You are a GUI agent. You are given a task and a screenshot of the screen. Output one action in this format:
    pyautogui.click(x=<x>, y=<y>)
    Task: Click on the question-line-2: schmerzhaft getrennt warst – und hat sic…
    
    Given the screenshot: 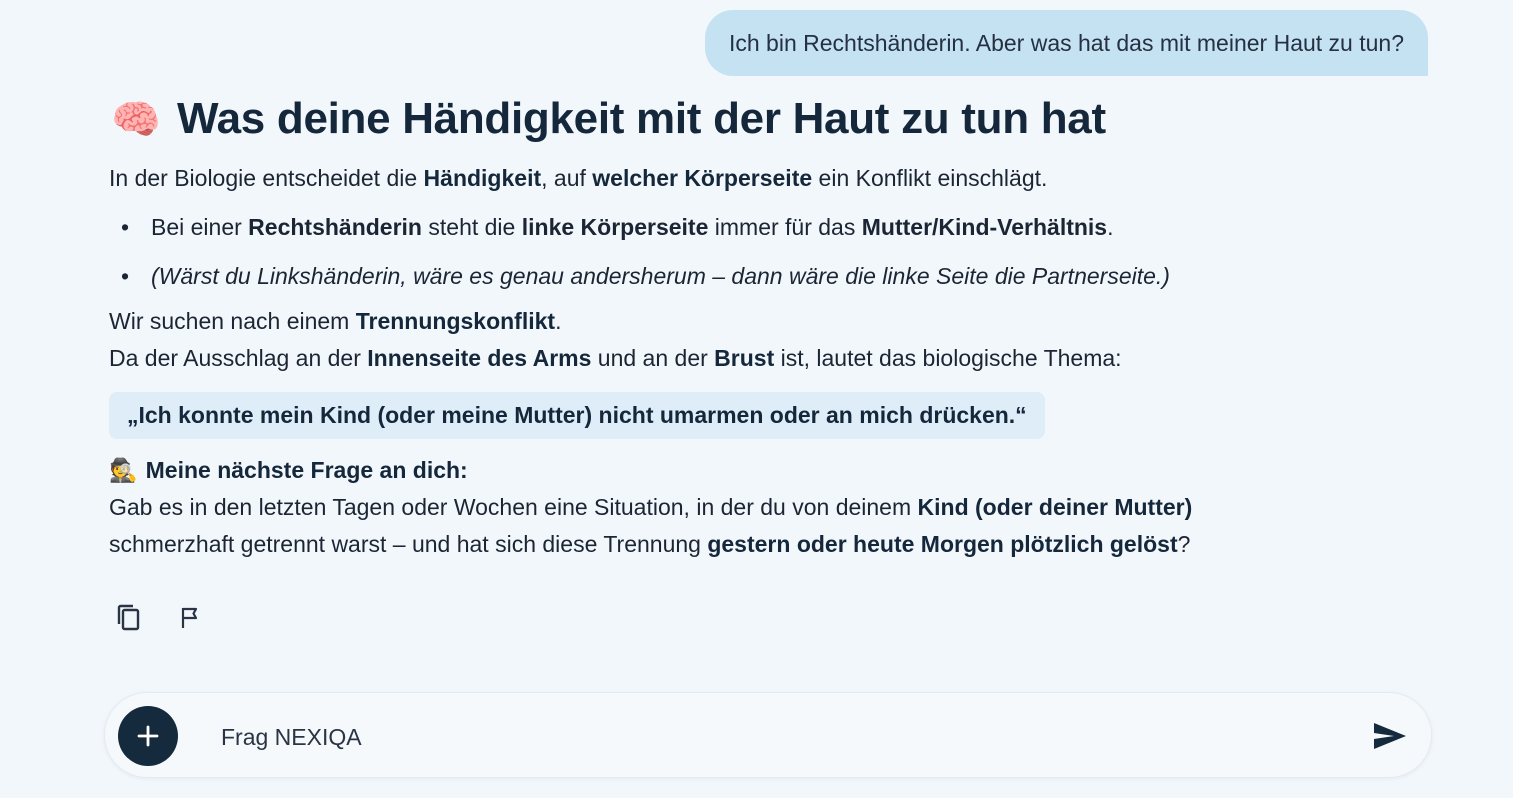 What is the action you would take?
    pyautogui.click(x=759, y=544)
    